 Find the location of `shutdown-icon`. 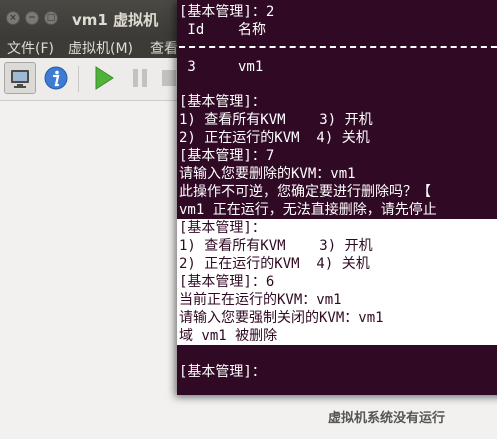

shutdown-icon is located at coordinates (169, 78).